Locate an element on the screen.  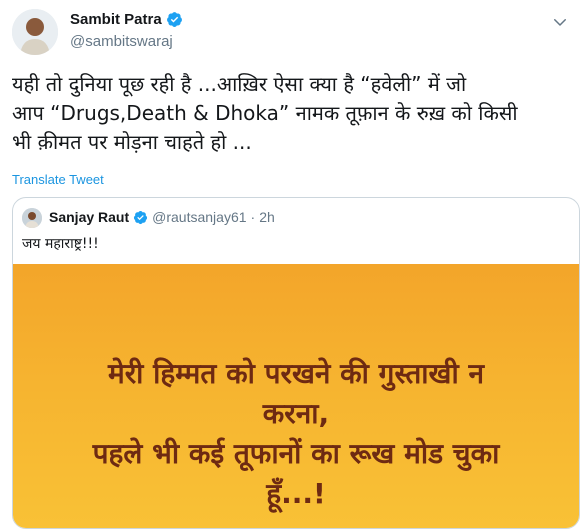
author-handle: @sambitswaraj is located at coordinates (121, 41).